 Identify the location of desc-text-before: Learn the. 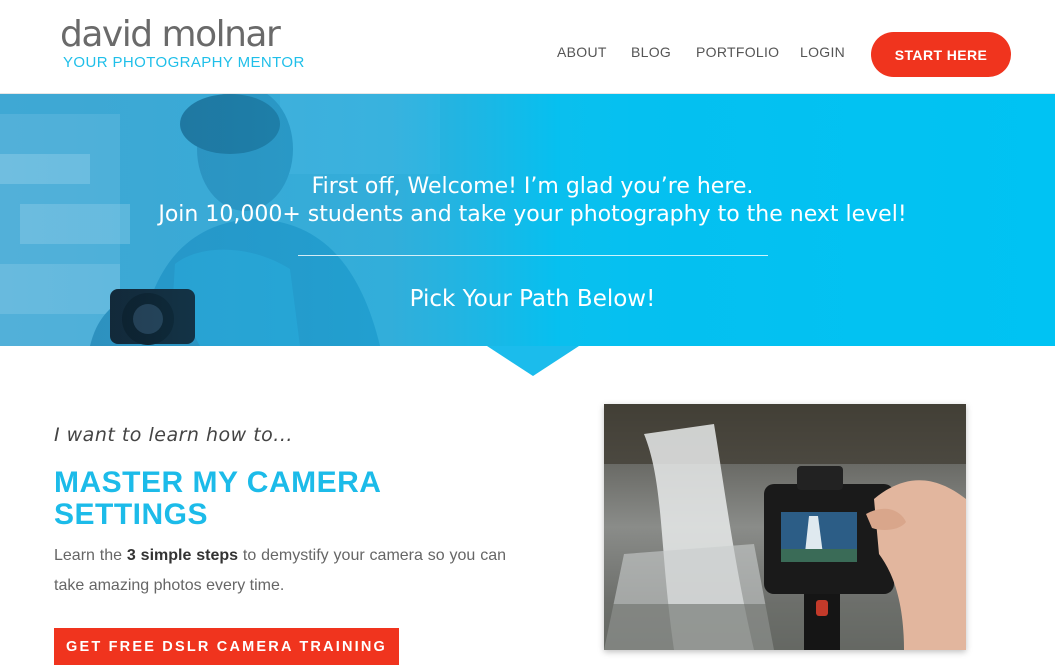
(90, 555).